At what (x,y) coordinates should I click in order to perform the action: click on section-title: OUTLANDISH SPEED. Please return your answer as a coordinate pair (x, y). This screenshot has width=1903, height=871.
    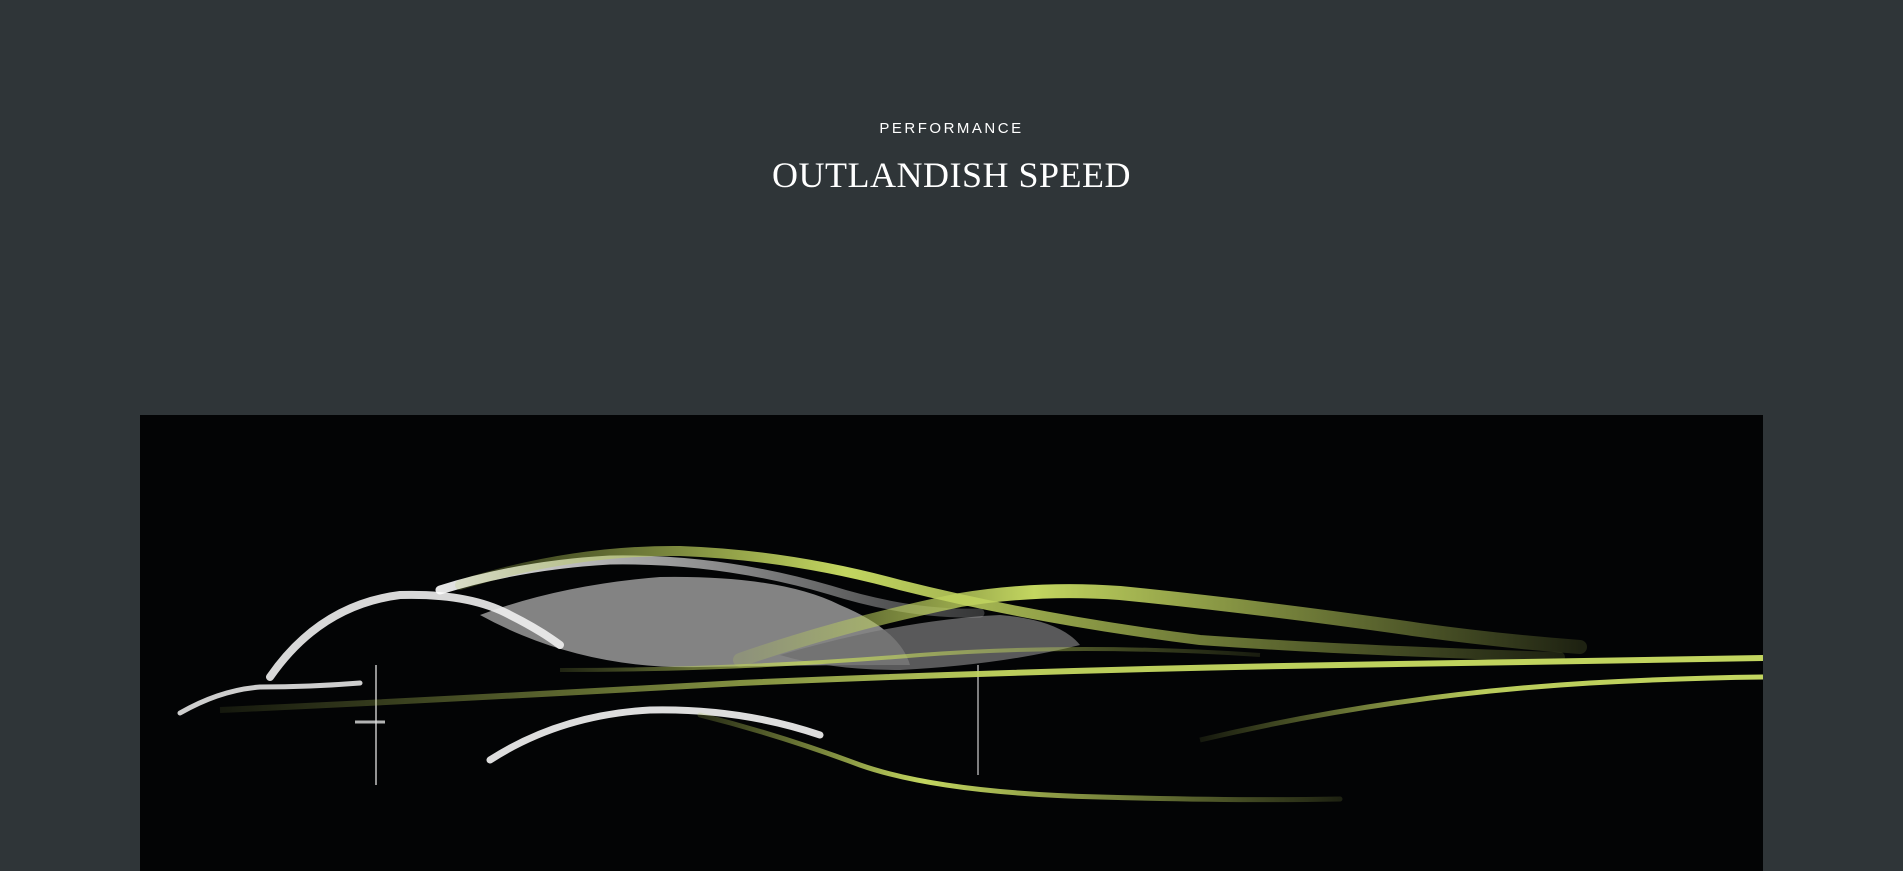
    Looking at the image, I should click on (951, 175).